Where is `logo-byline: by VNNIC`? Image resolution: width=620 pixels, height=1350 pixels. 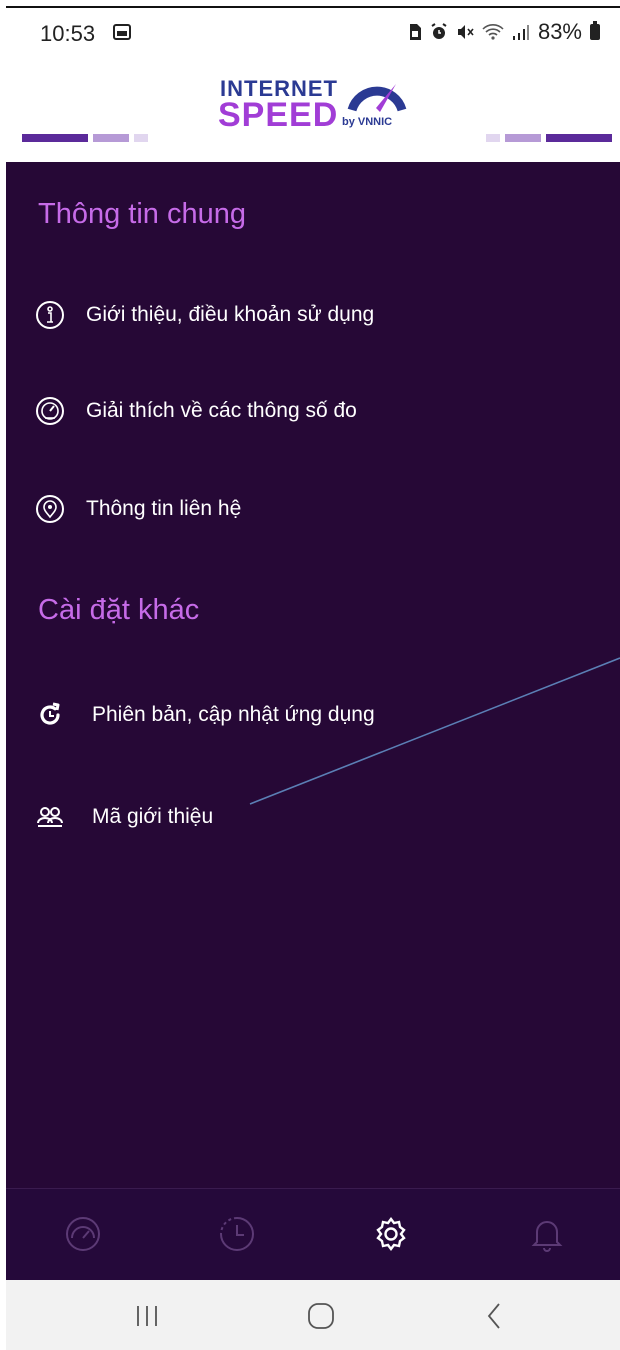 logo-byline: by VNNIC is located at coordinates (367, 122).